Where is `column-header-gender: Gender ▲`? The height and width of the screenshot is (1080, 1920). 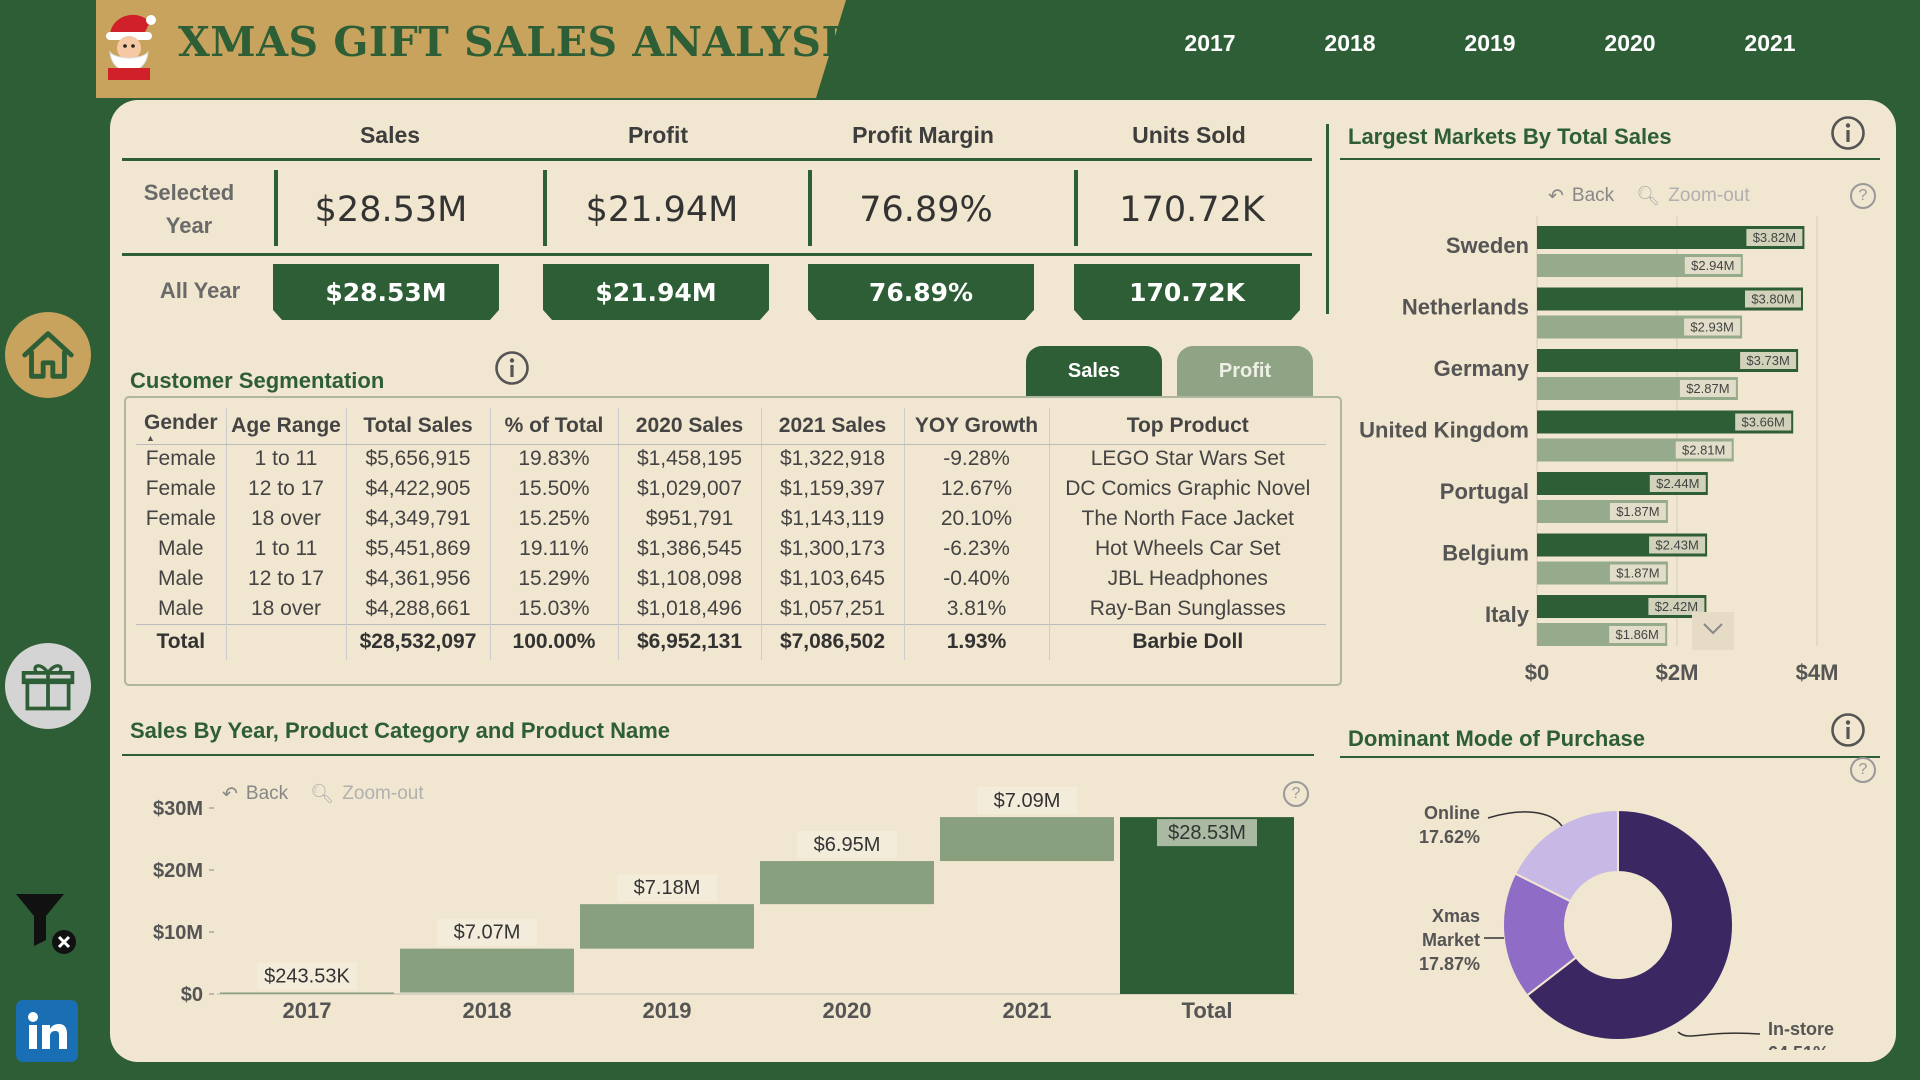 column-header-gender: Gender ▲ is located at coordinates (181, 426).